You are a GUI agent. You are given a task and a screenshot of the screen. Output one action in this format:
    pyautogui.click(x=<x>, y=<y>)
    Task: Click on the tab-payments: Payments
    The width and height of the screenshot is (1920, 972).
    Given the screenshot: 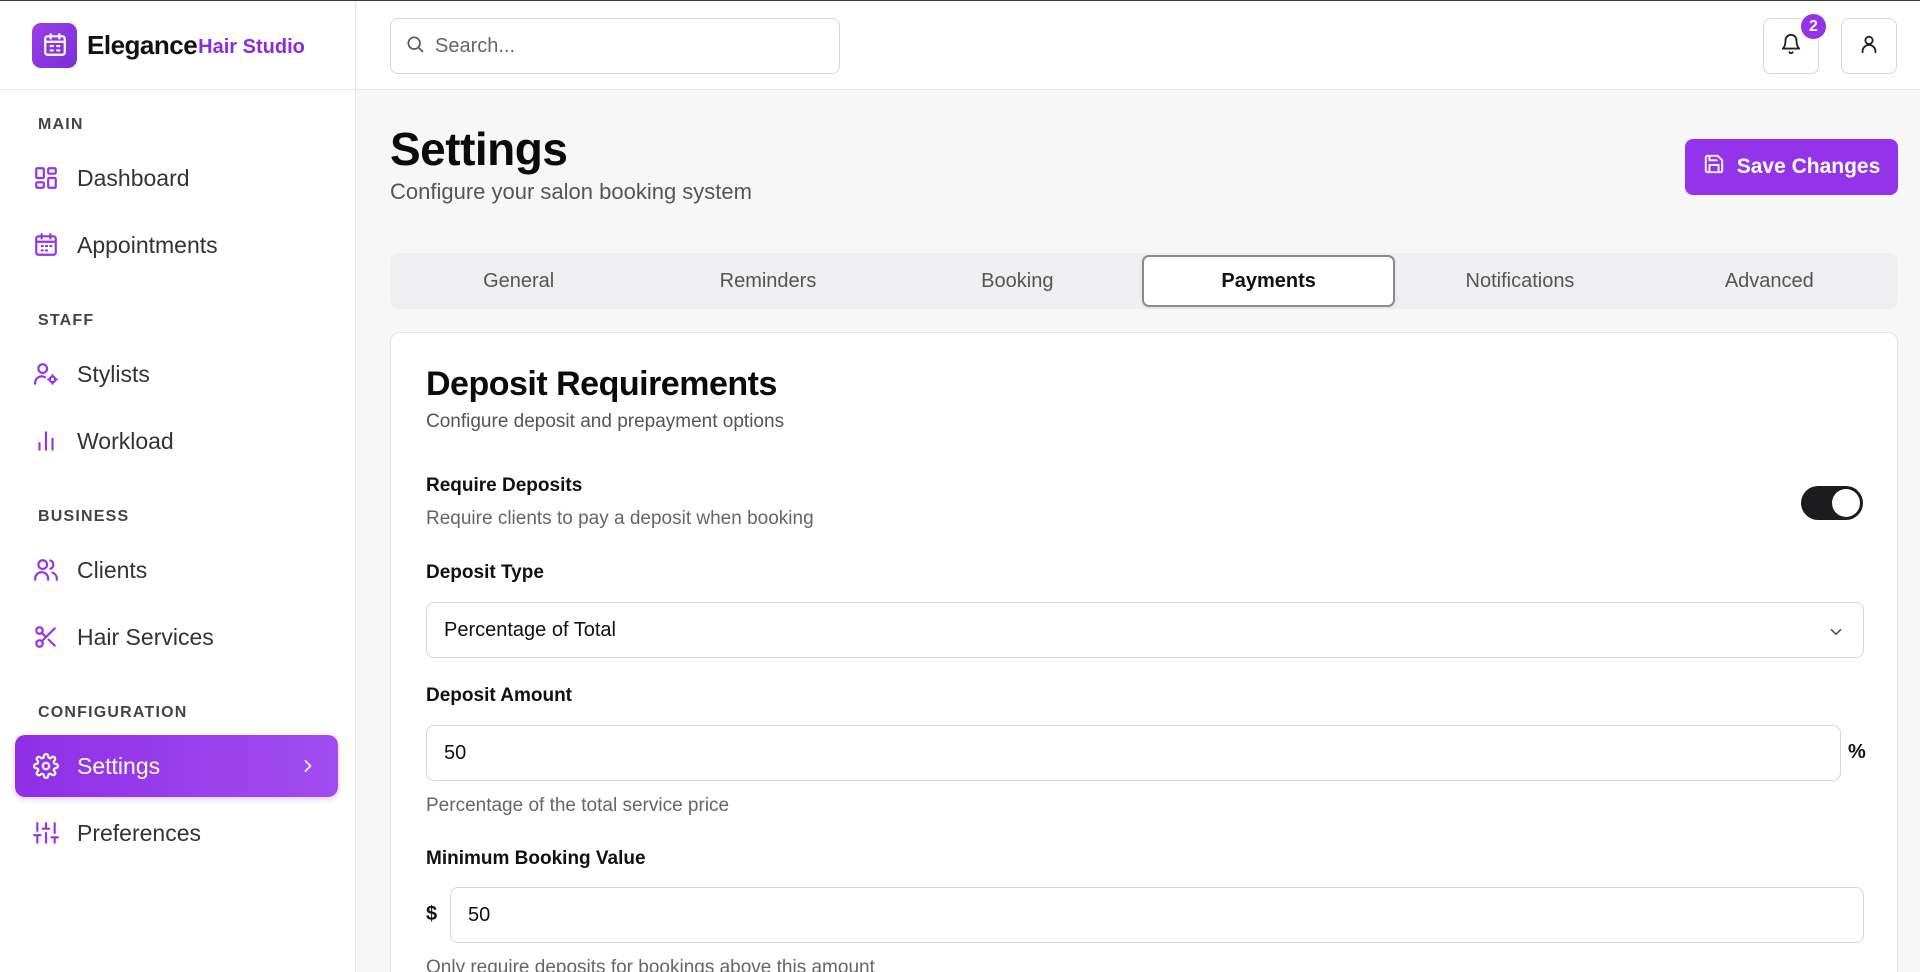 What is the action you would take?
    pyautogui.click(x=1268, y=281)
    